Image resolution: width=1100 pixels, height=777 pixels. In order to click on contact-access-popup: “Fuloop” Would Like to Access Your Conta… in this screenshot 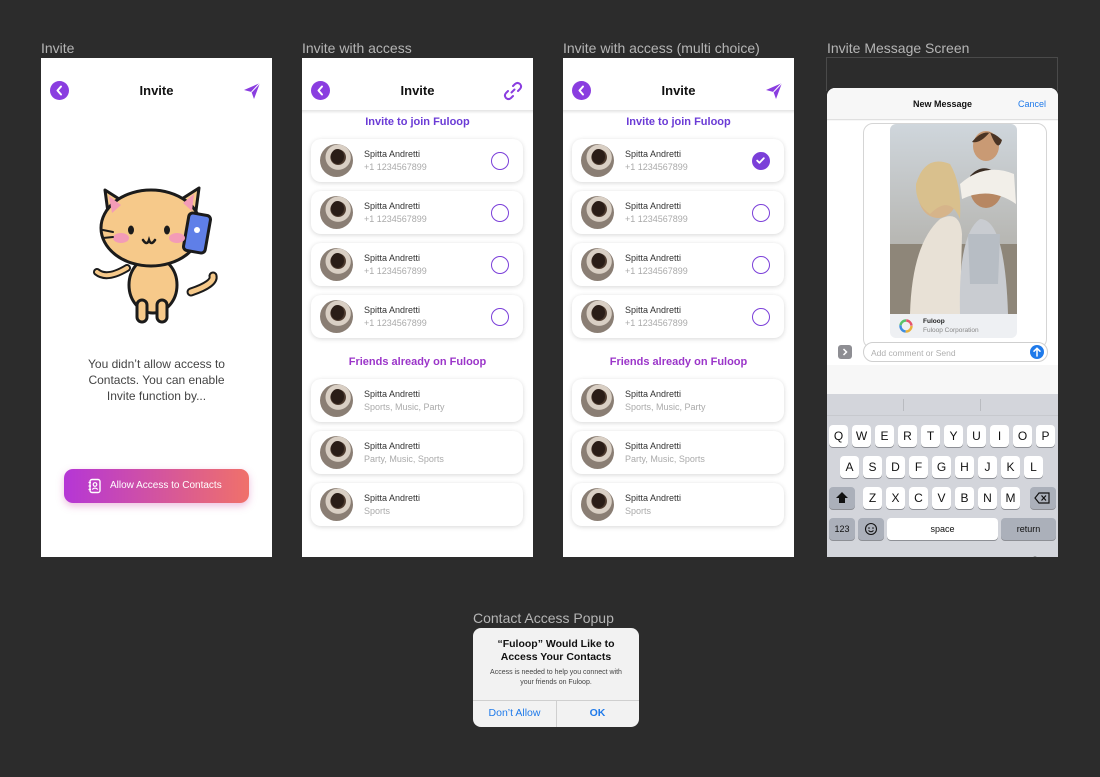, I will do `click(556, 677)`.